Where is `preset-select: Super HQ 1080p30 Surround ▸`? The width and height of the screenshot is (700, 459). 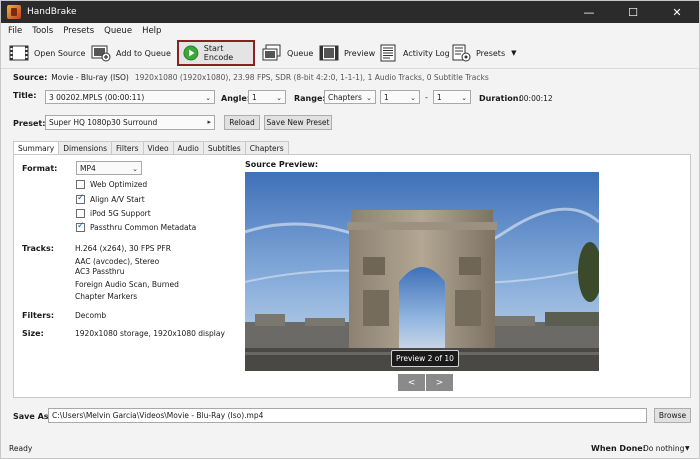 preset-select: Super HQ 1080p30 Surround ▸ is located at coordinates (130, 122).